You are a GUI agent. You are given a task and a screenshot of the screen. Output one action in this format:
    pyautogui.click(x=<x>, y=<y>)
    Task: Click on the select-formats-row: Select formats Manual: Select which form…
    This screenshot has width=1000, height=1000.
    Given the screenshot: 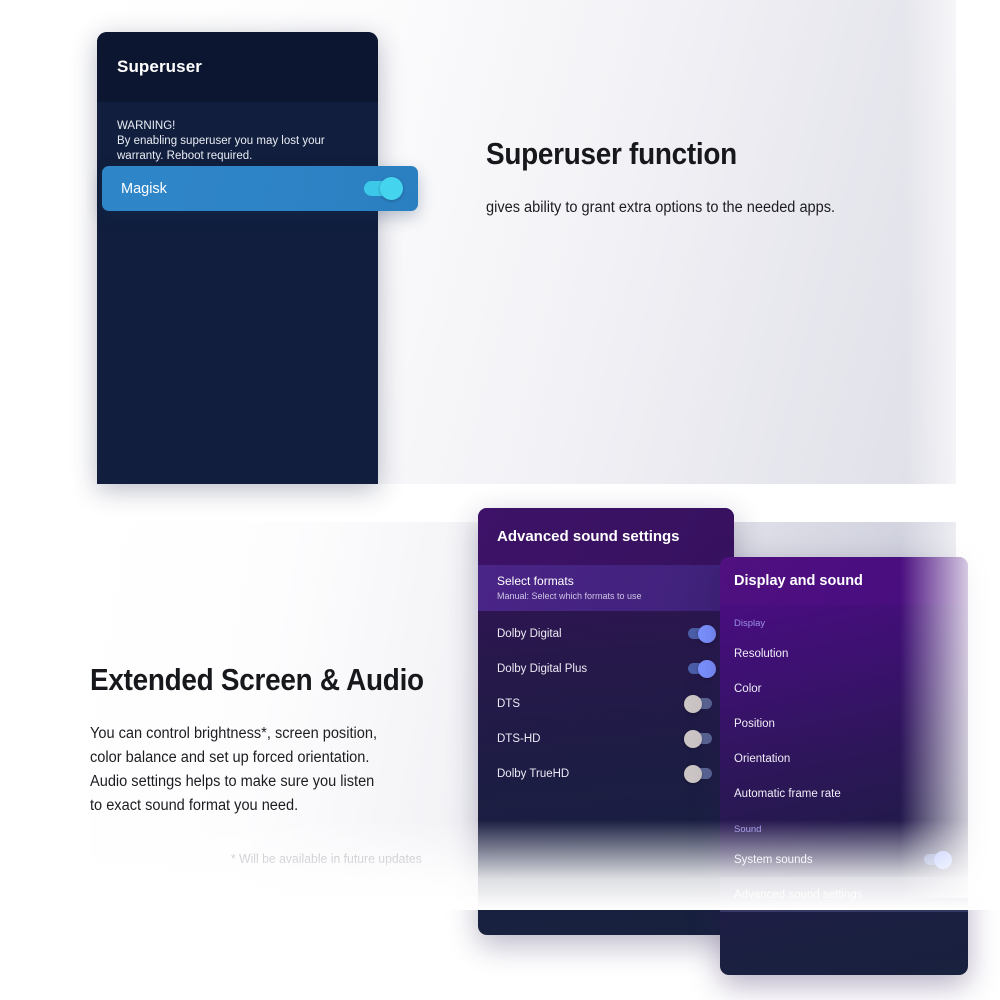 What is the action you would take?
    pyautogui.click(x=606, y=588)
    